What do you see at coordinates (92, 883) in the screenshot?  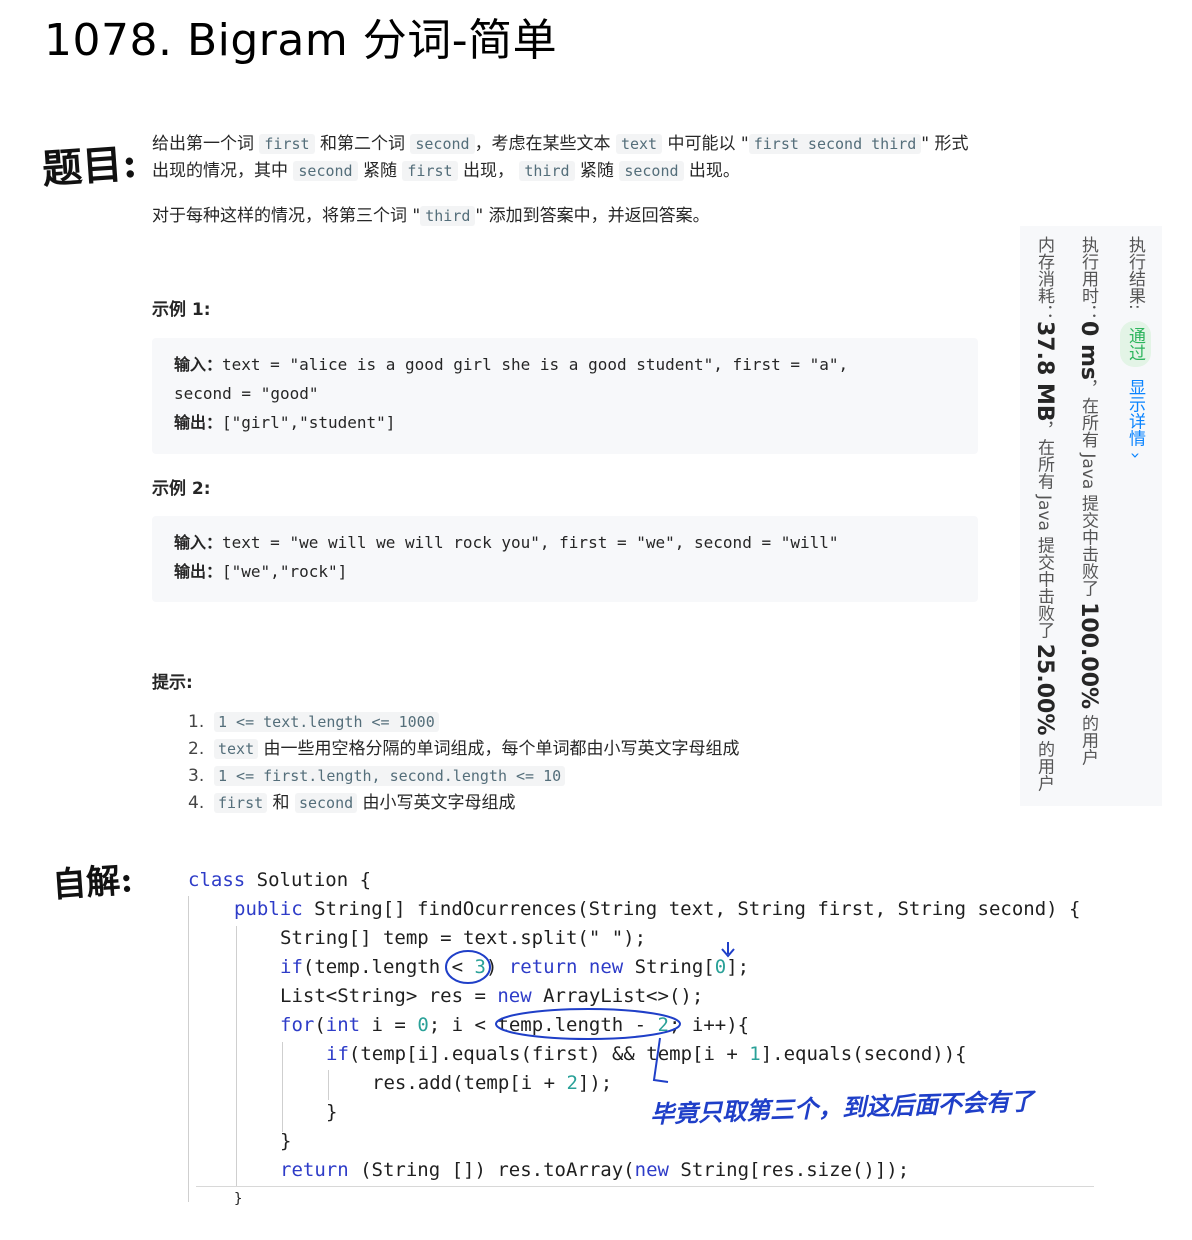 I see `handwritten-solution-label: 自解:` at bounding box center [92, 883].